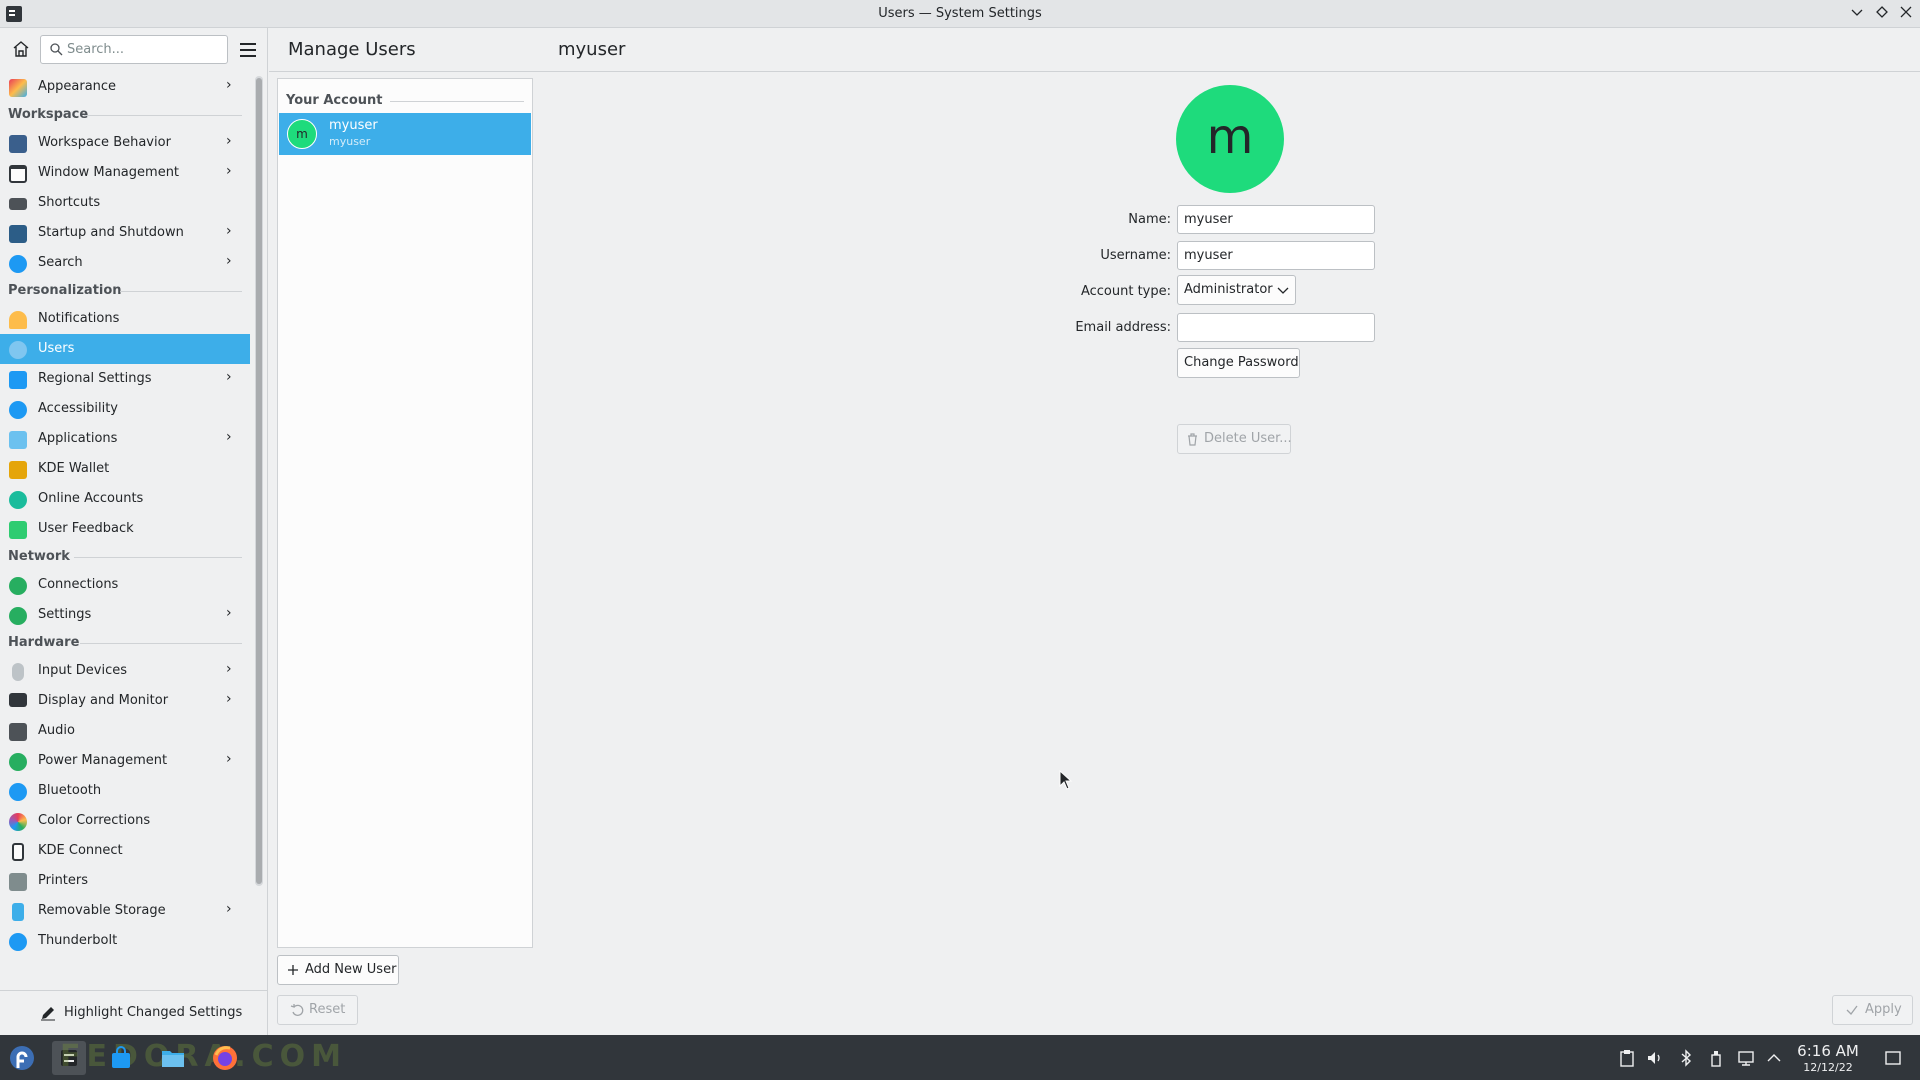 The image size is (1920, 1080). I want to click on pen-icon, so click(48, 1014).